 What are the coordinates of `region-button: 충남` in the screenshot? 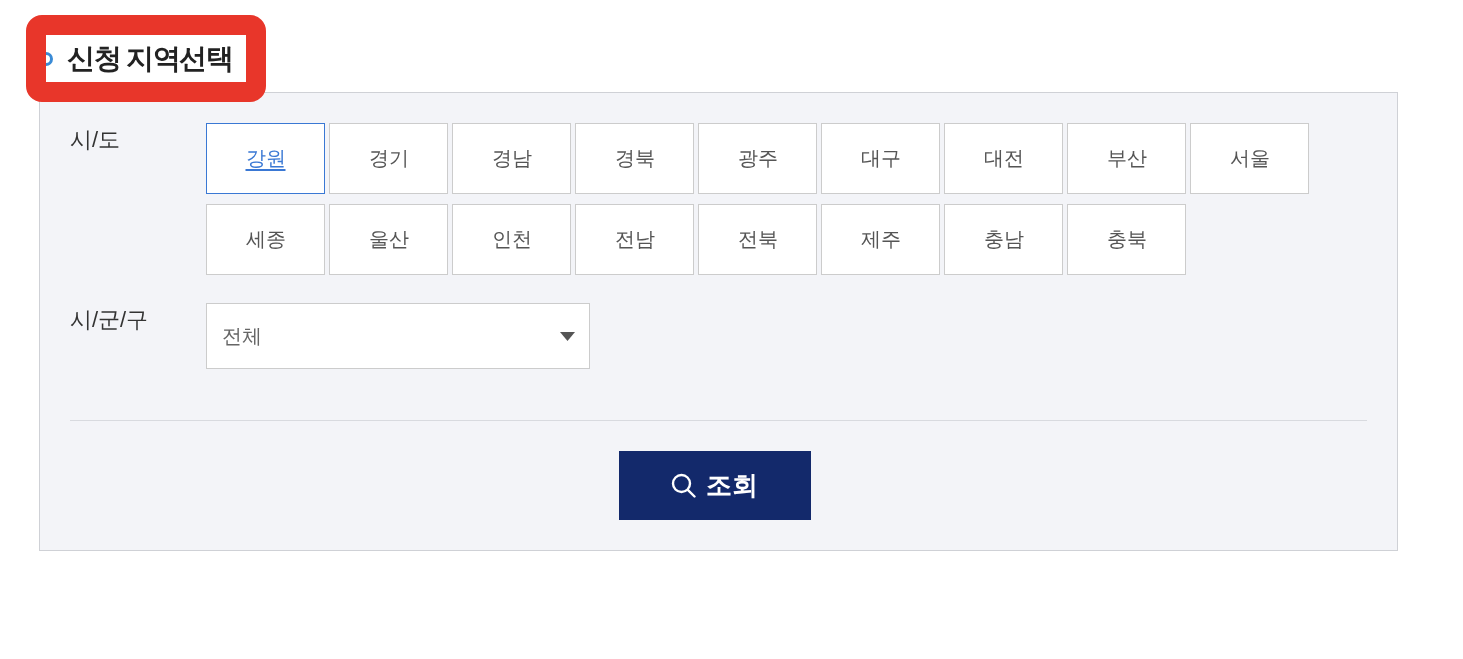 It's located at (1003, 239).